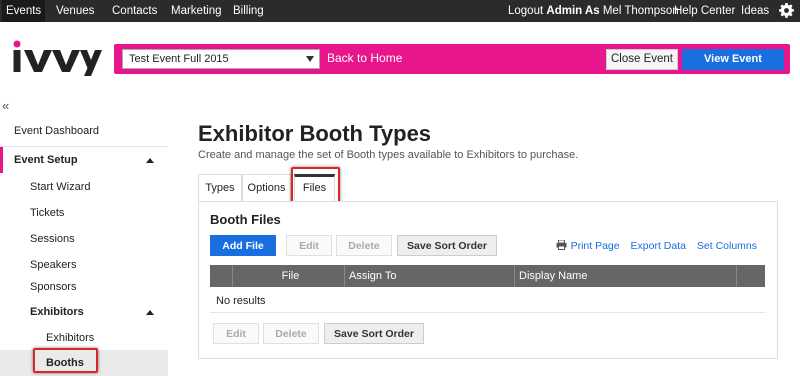  I want to click on delete-button: Delete, so click(364, 245).